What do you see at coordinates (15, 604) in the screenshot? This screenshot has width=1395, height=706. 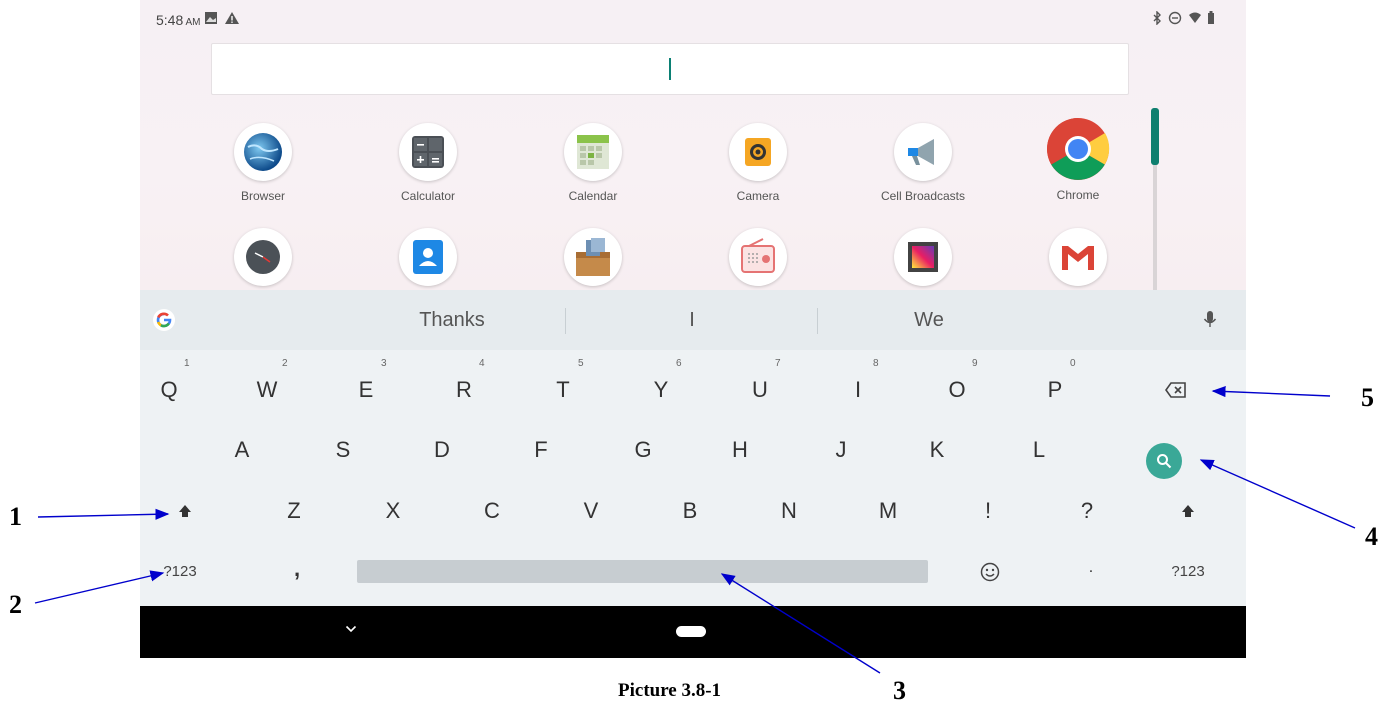 I see `callout-2: 2` at bounding box center [15, 604].